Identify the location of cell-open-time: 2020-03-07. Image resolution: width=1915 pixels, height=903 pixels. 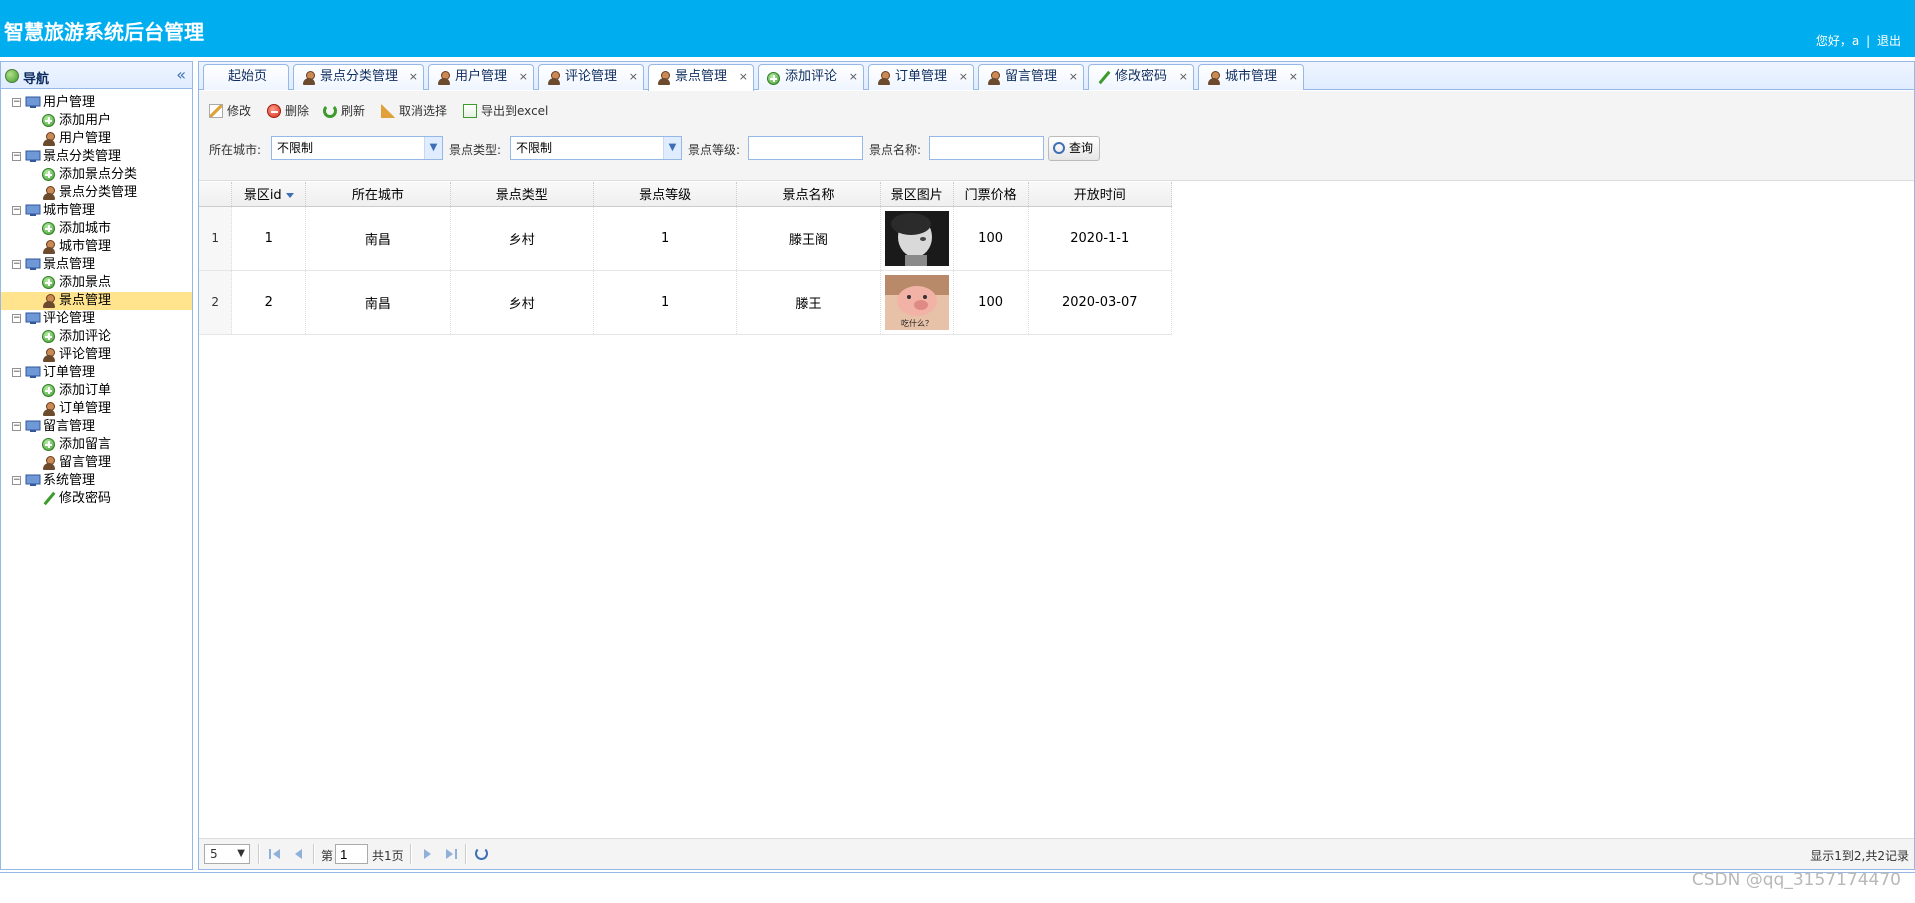
(1100, 302).